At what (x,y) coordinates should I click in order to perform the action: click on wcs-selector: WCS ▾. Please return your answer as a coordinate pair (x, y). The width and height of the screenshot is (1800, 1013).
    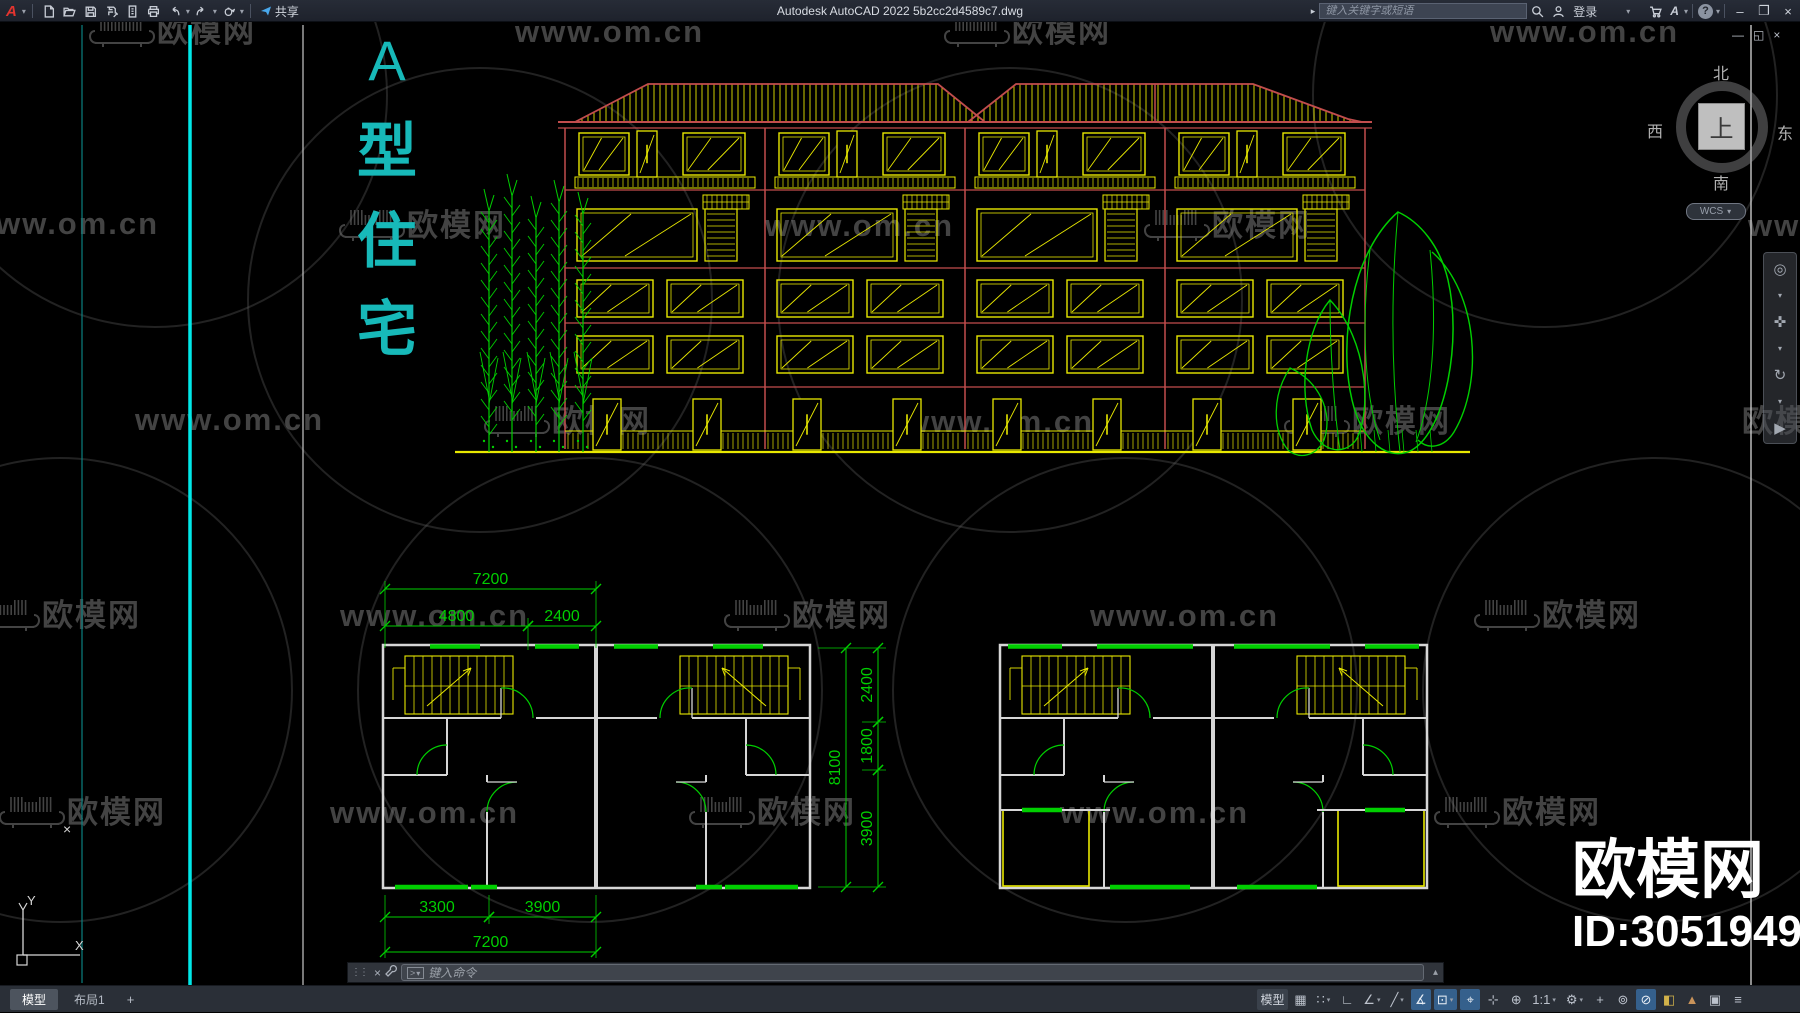
    Looking at the image, I should click on (1716, 211).